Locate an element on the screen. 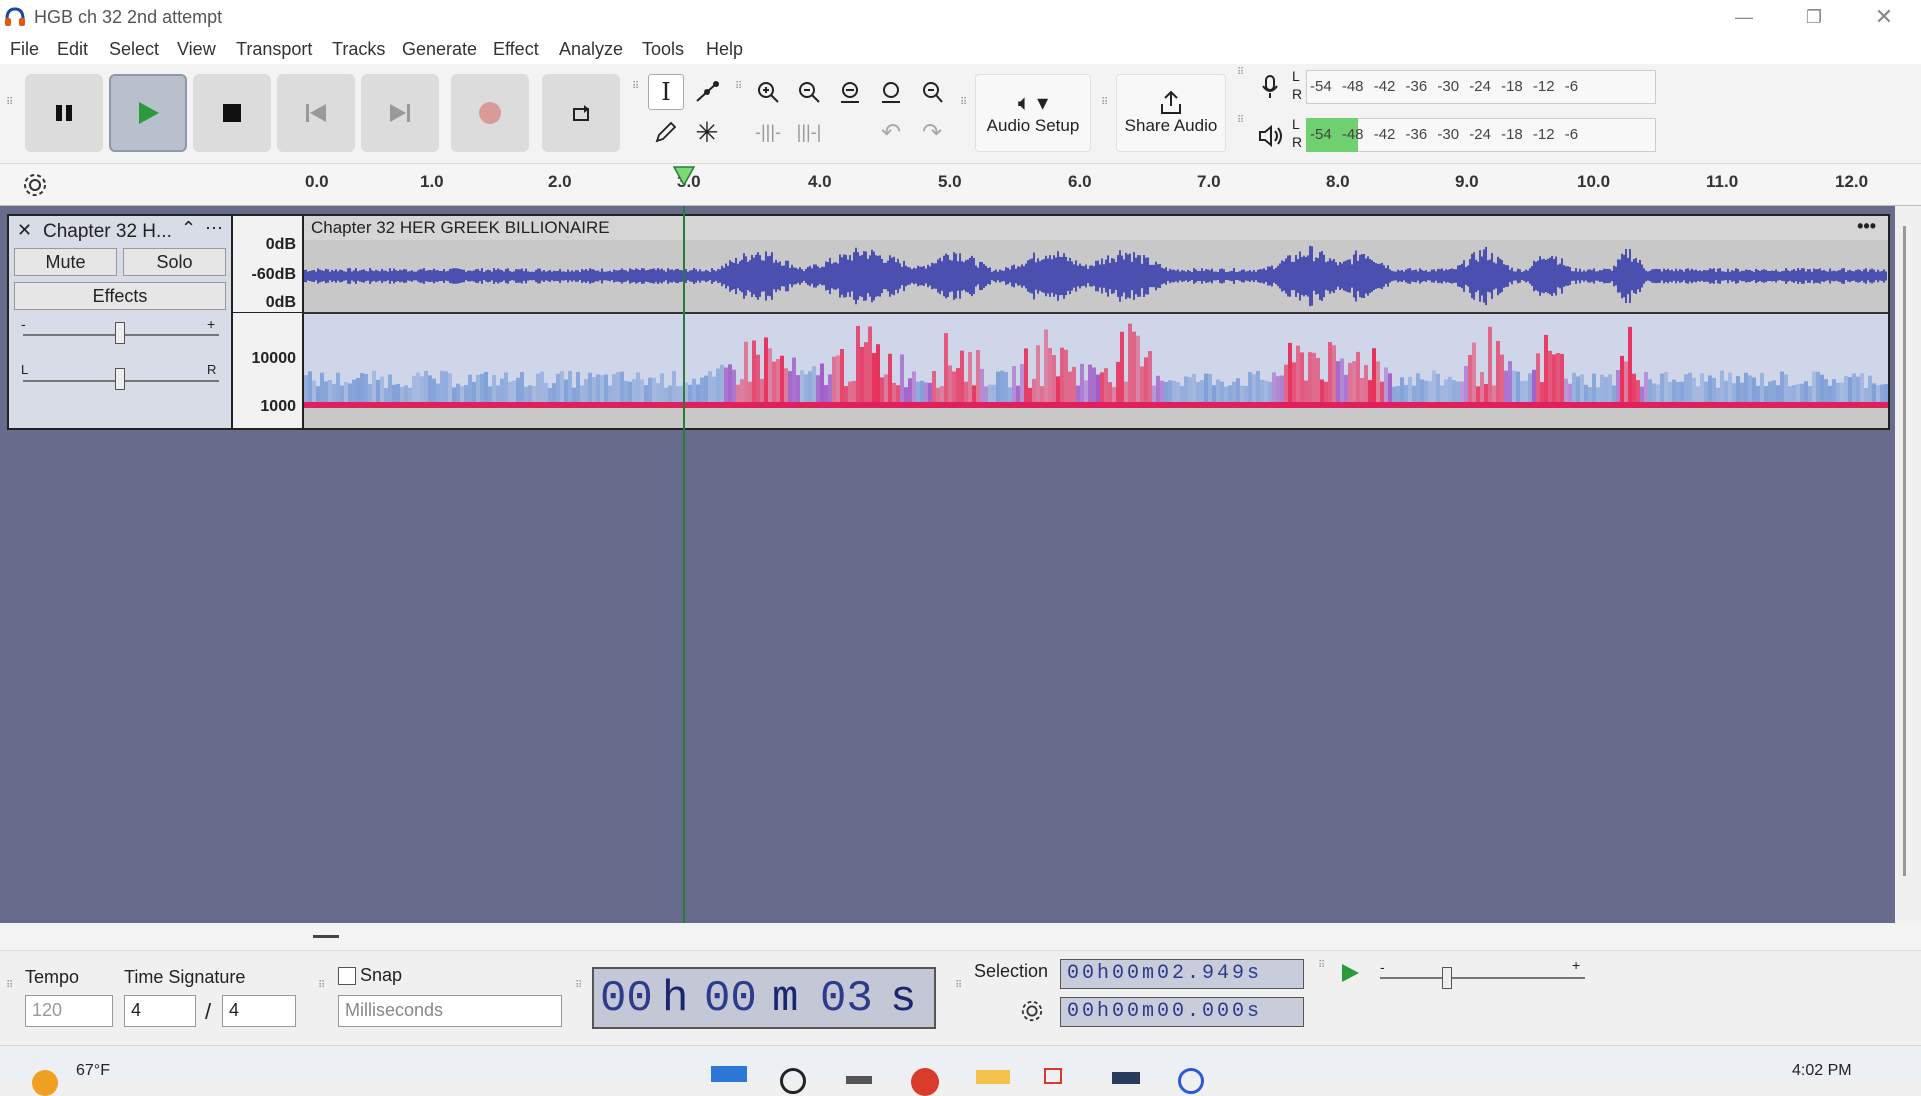  skip-to-end-button is located at coordinates (400, 113).